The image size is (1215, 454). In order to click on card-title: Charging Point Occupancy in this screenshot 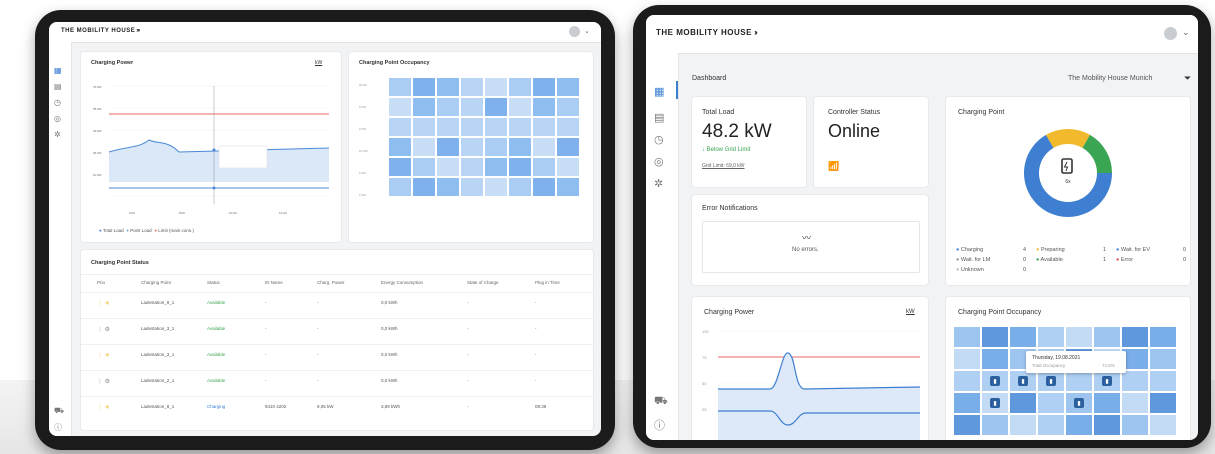, I will do `click(394, 63)`.